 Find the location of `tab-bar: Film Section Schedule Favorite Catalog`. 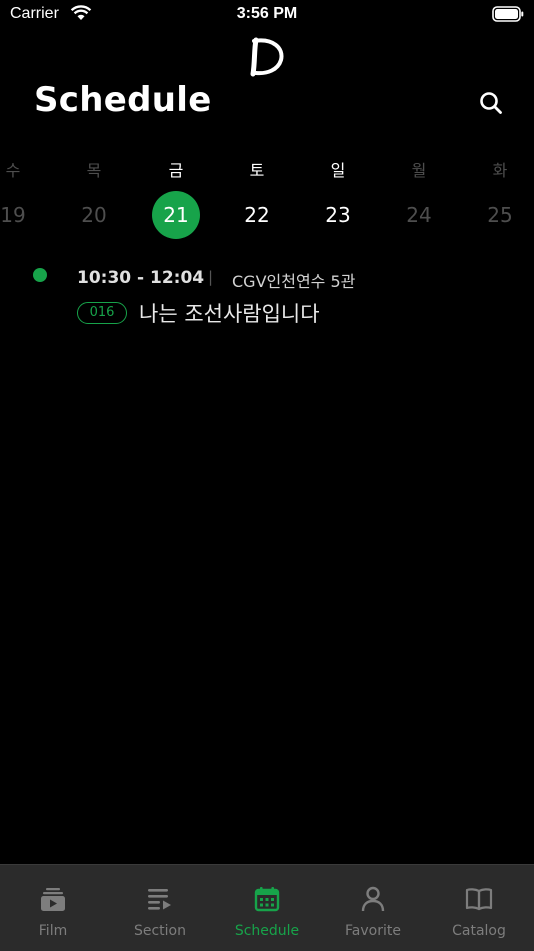

tab-bar: Film Section Schedule Favorite Catalog is located at coordinates (267, 907).